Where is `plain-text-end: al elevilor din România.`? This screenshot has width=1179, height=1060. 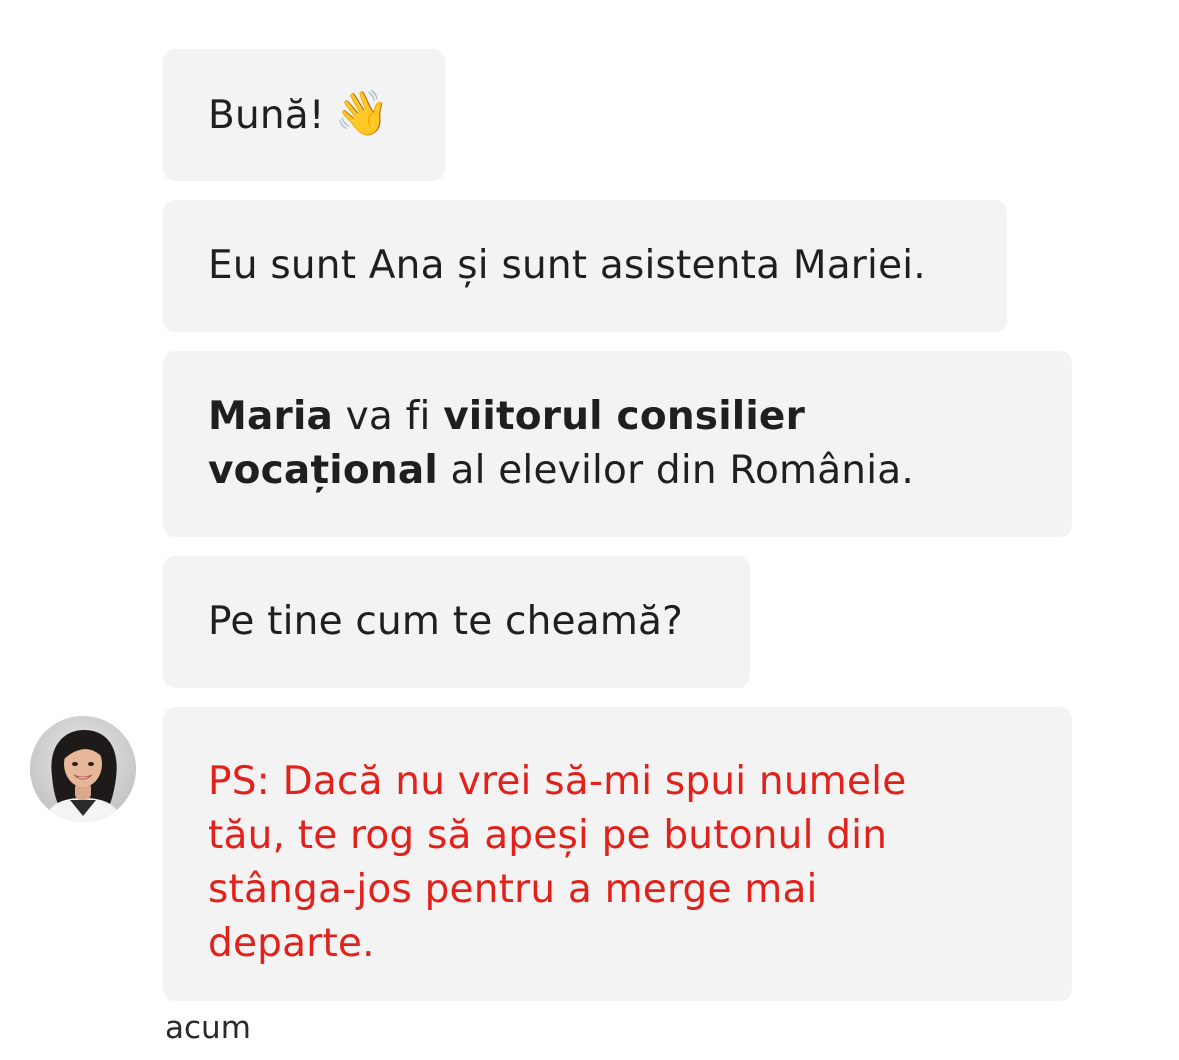
plain-text-end: al elevilor din România. is located at coordinates (675, 470).